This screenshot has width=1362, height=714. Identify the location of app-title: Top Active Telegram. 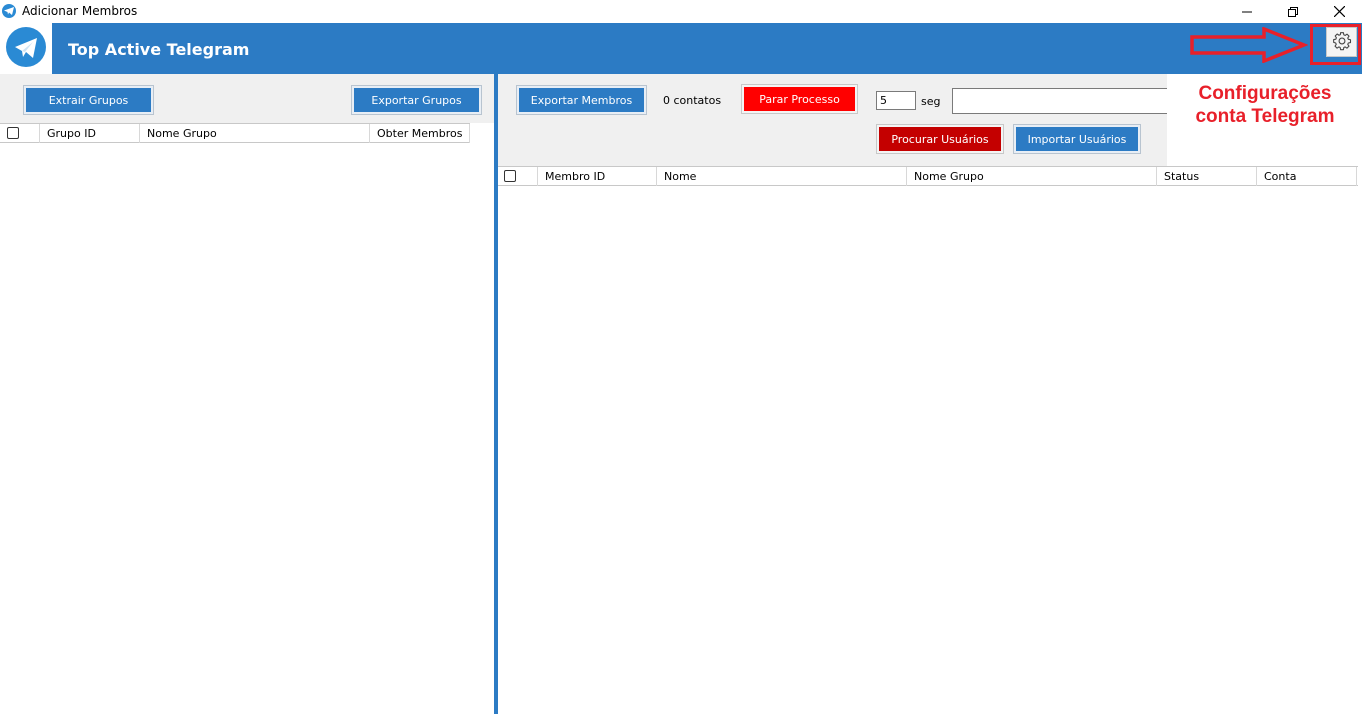
(159, 49).